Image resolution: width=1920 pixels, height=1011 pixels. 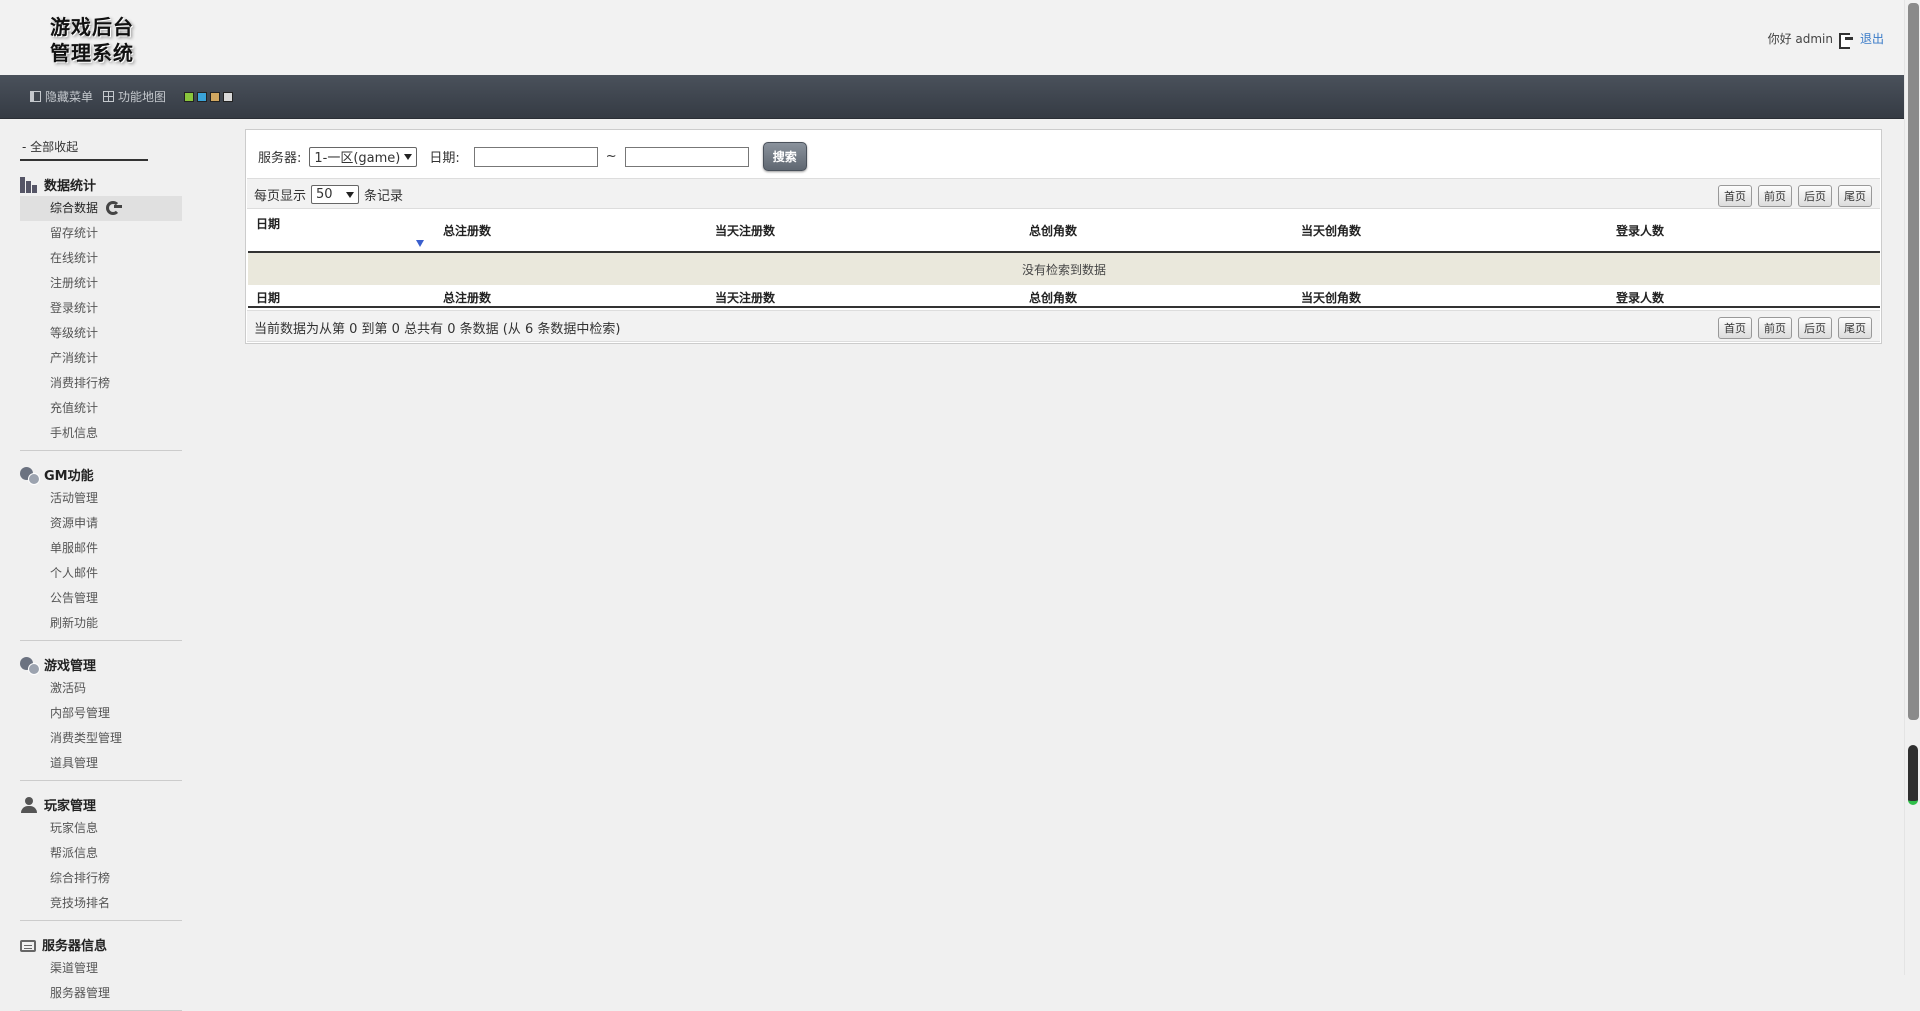 I want to click on pager-top: 首页 前页 后页 尾页, so click(x=1795, y=196).